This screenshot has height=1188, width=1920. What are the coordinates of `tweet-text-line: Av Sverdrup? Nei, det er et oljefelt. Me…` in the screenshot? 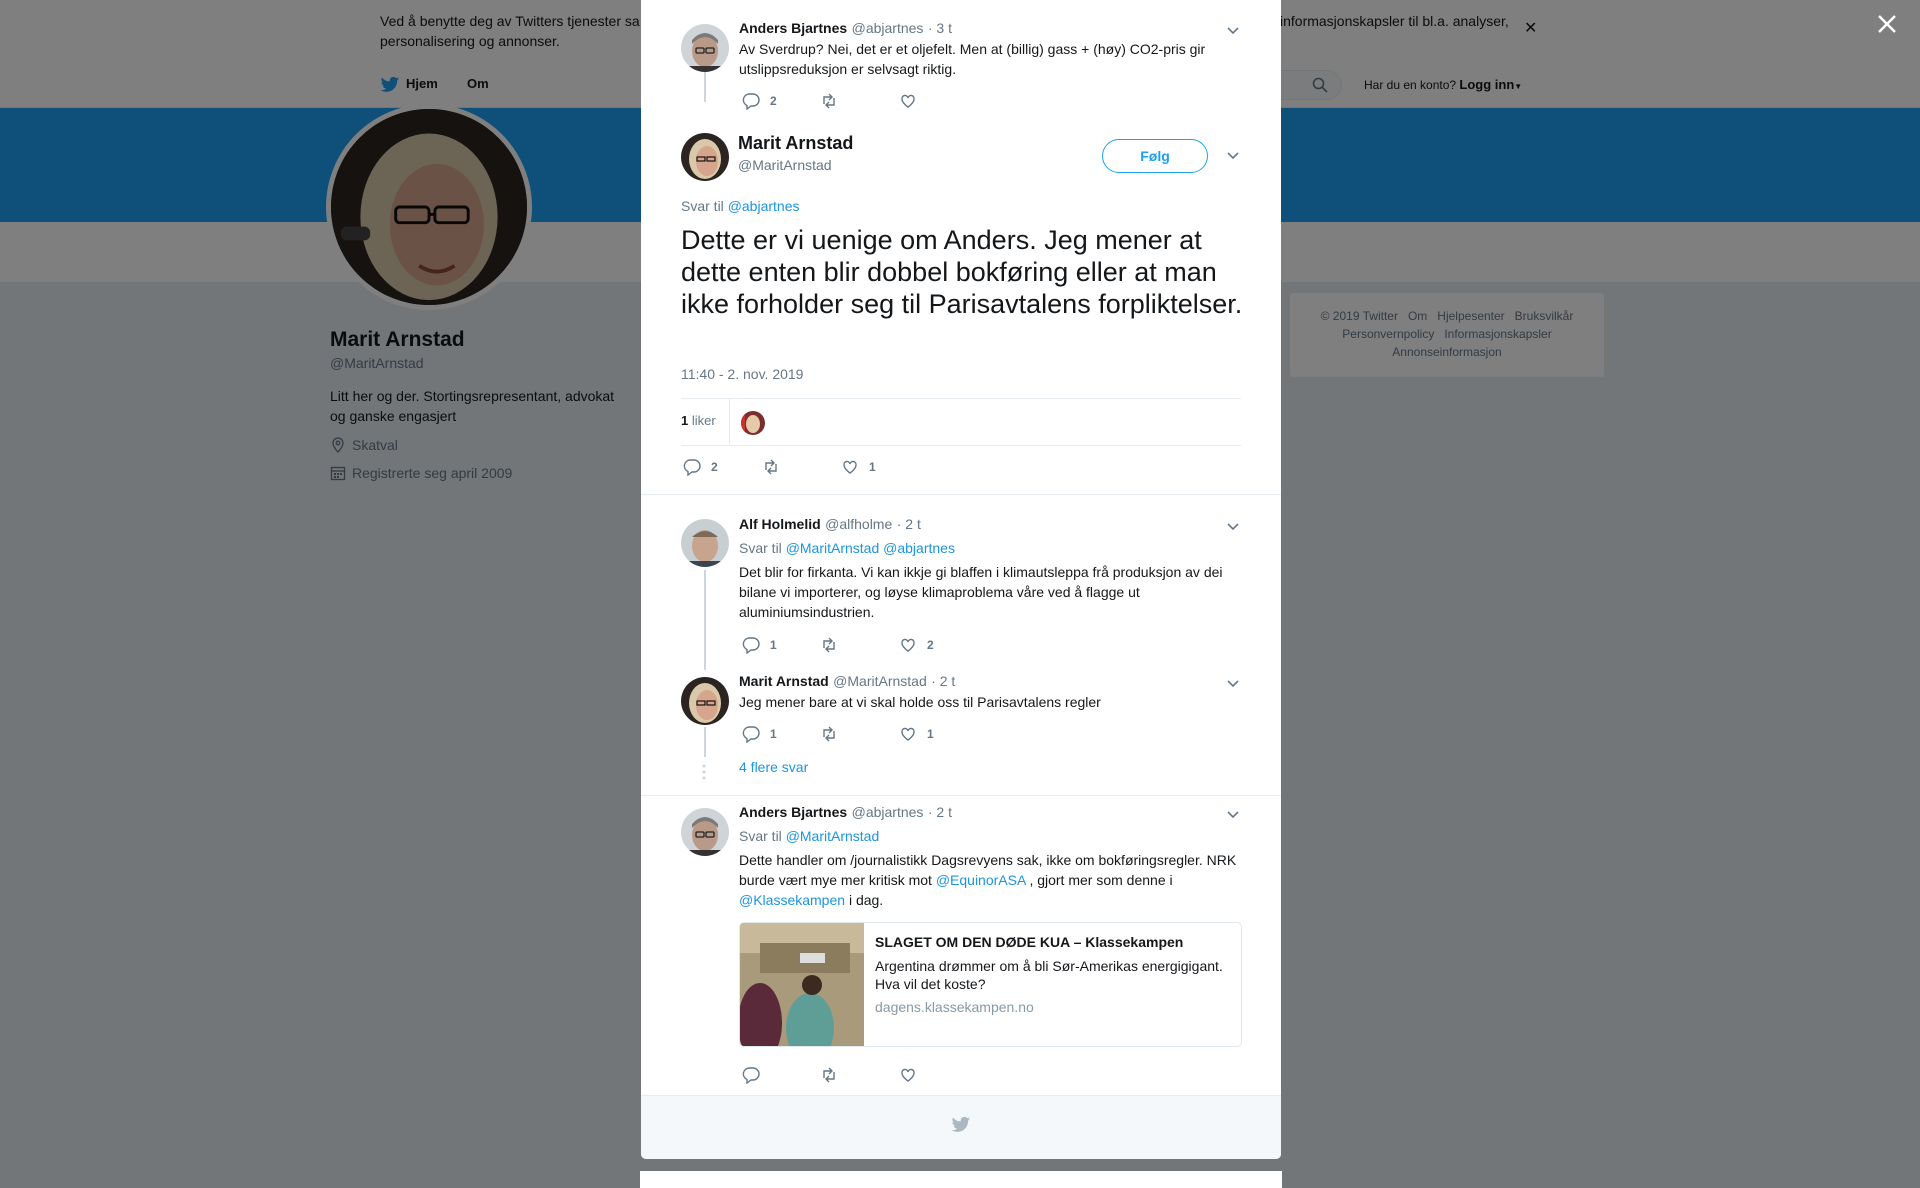 It's located at (972, 49).